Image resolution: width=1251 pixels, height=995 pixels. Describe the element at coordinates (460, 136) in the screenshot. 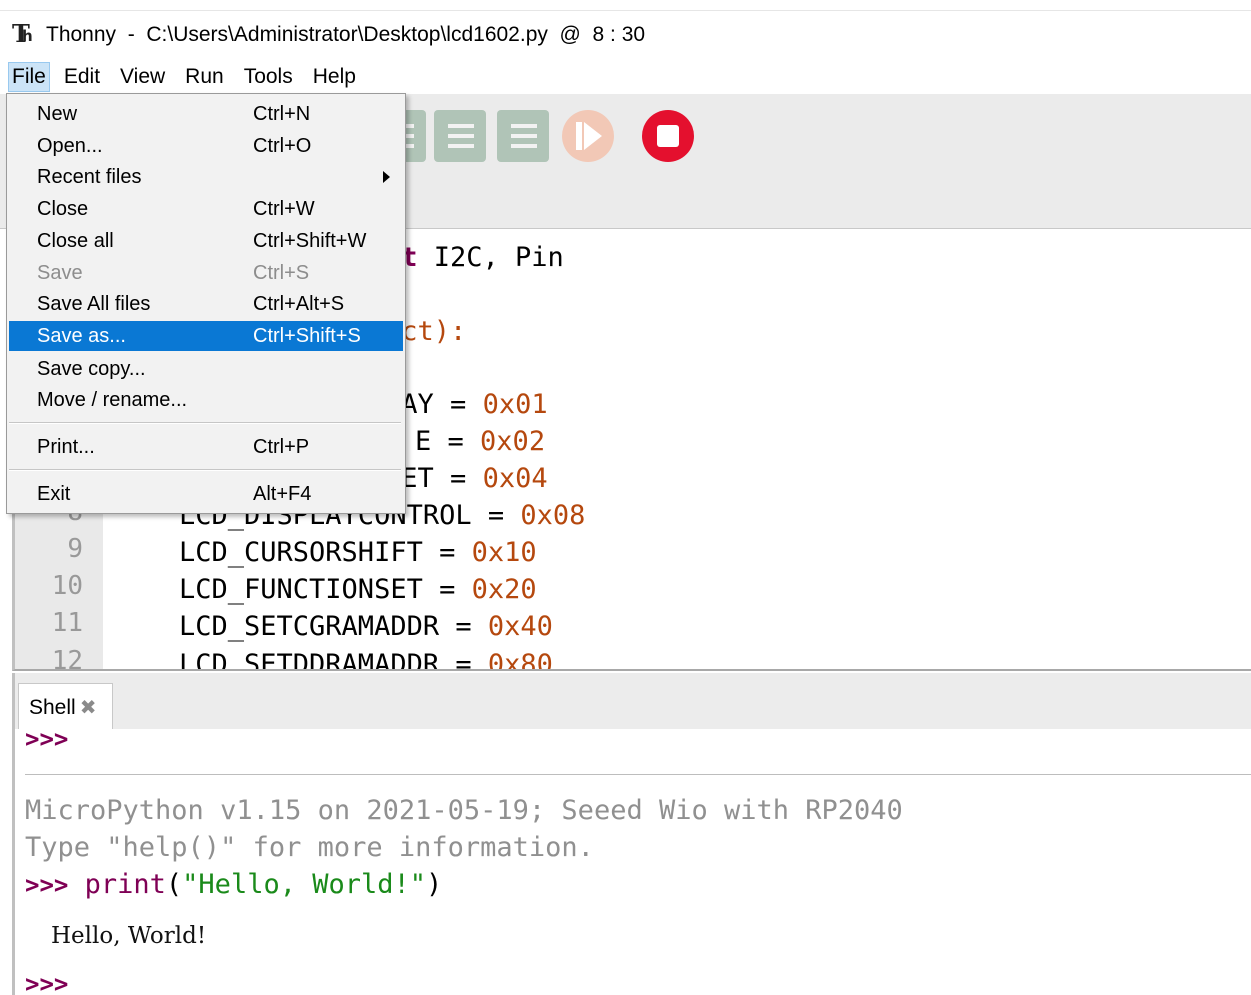

I see `step-into-icon` at that location.